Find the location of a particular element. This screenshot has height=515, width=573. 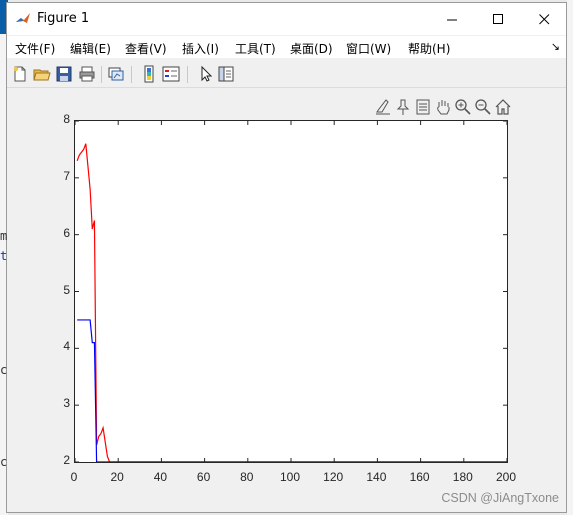

menu-file: 文件(F) is located at coordinates (35, 48).